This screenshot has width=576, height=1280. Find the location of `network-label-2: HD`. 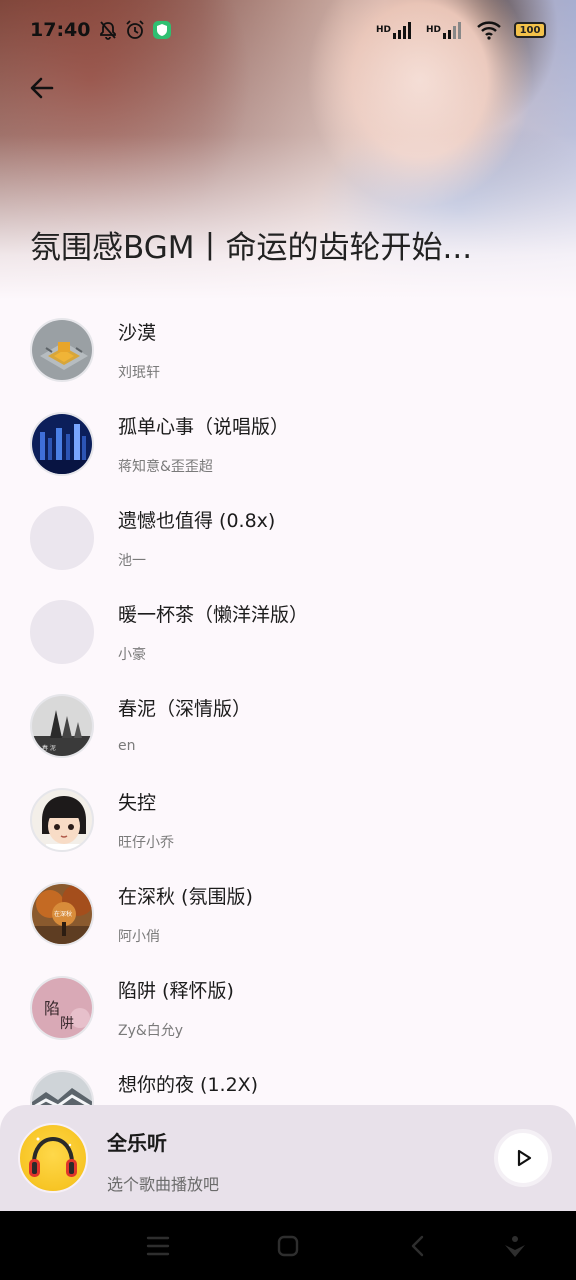

network-label-2: HD is located at coordinates (433, 29).